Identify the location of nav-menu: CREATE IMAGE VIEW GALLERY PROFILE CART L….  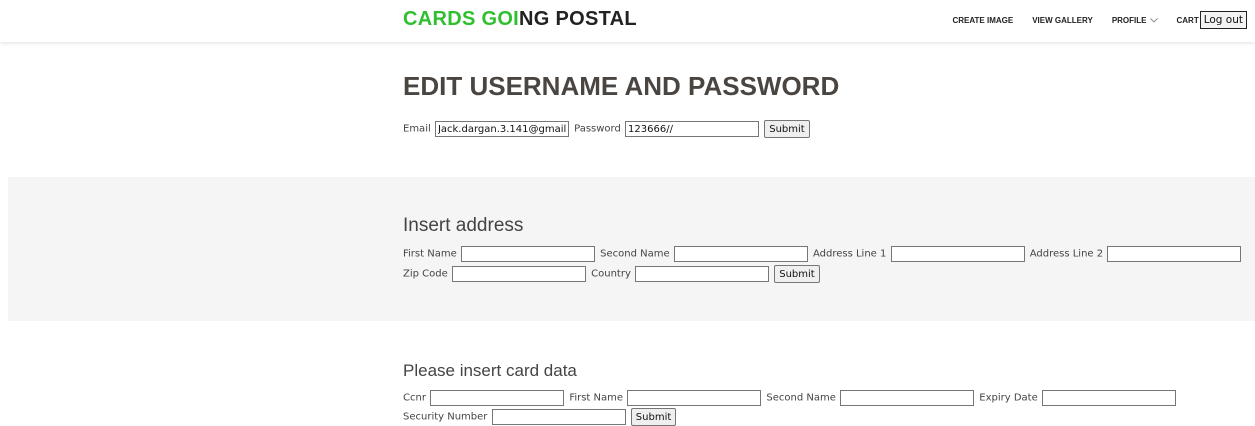
(1090, 20).